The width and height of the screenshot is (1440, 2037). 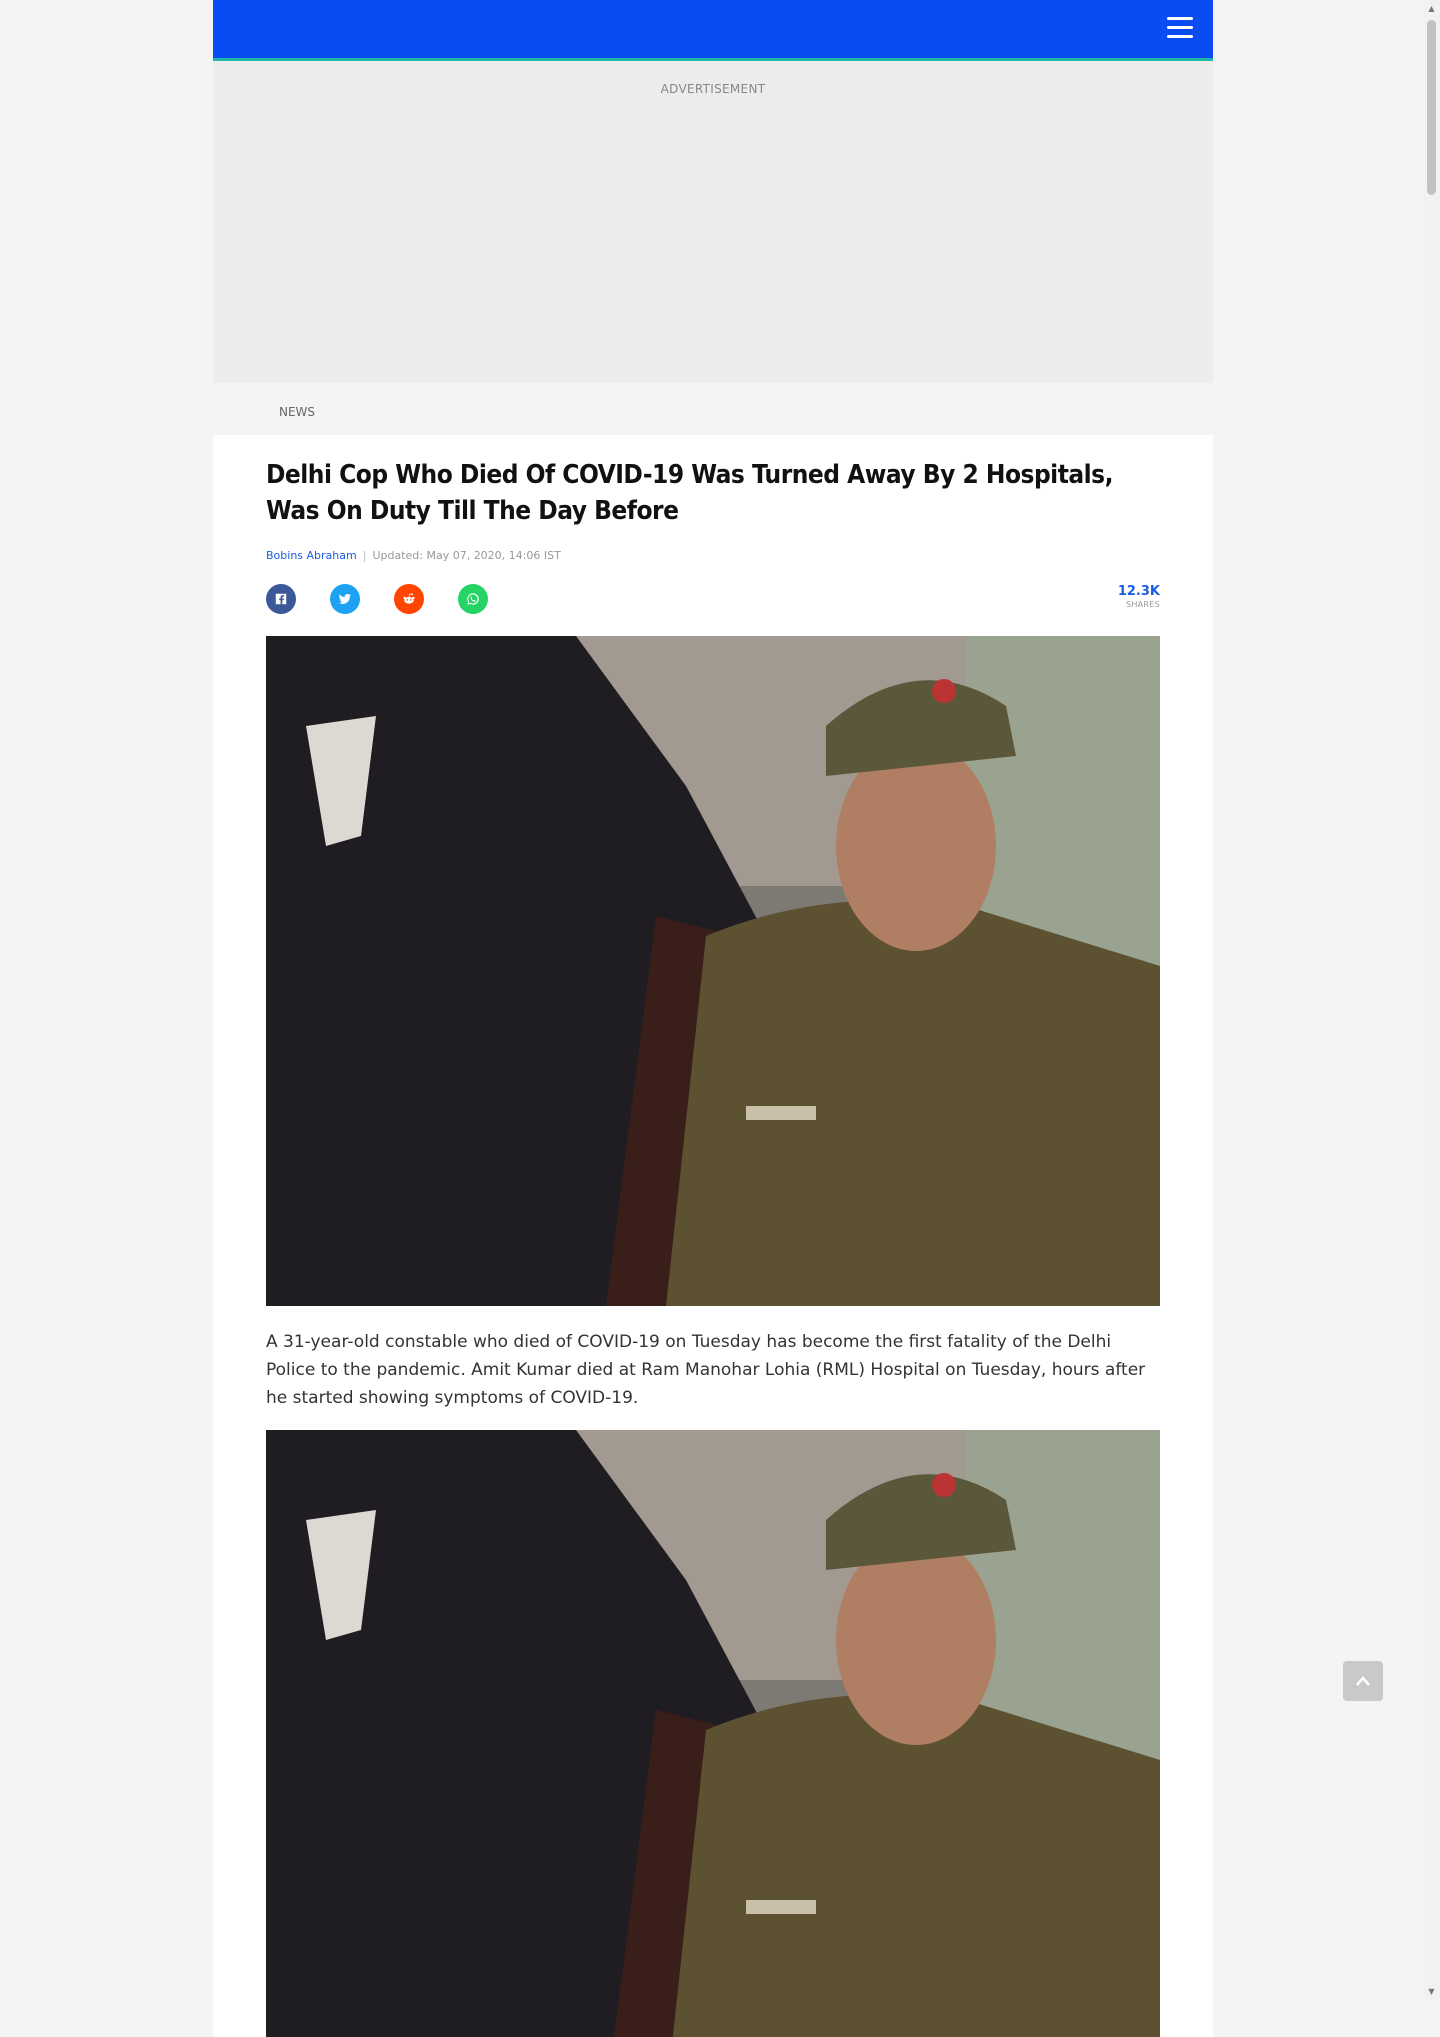 What do you see at coordinates (311, 555) in the screenshot?
I see `author-link: Bobins Abraham` at bounding box center [311, 555].